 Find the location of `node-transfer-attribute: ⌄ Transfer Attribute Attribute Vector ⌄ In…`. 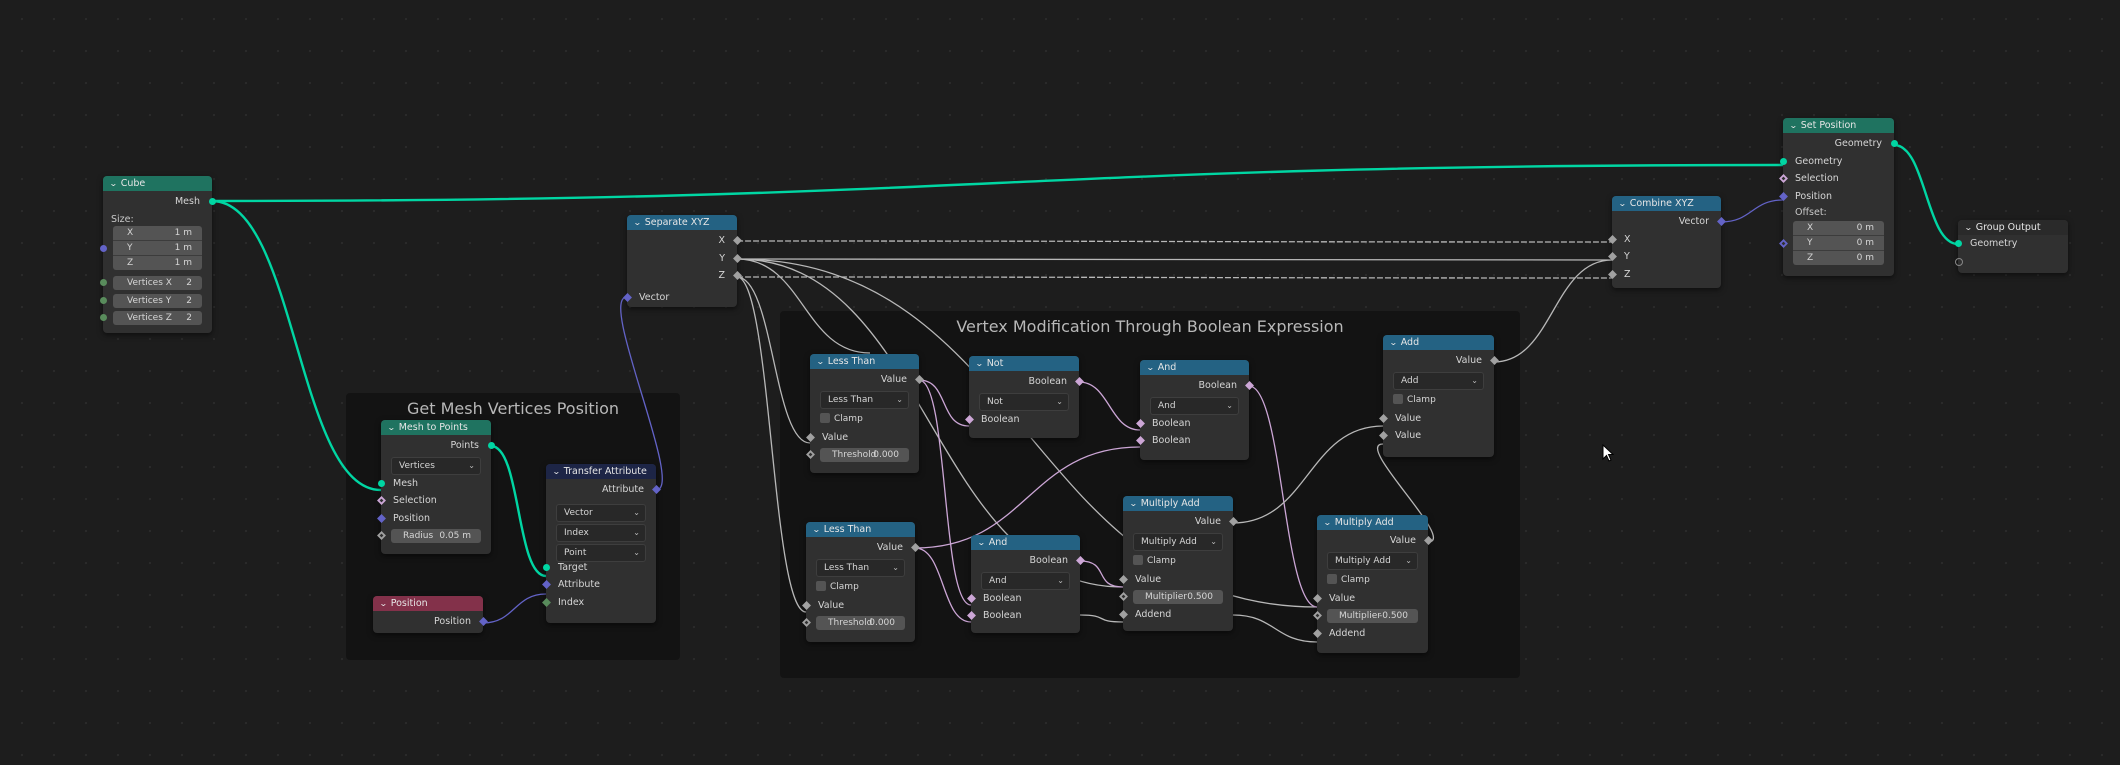

node-transfer-attribute: ⌄ Transfer Attribute Attribute Vector ⌄ In… is located at coordinates (601, 543).